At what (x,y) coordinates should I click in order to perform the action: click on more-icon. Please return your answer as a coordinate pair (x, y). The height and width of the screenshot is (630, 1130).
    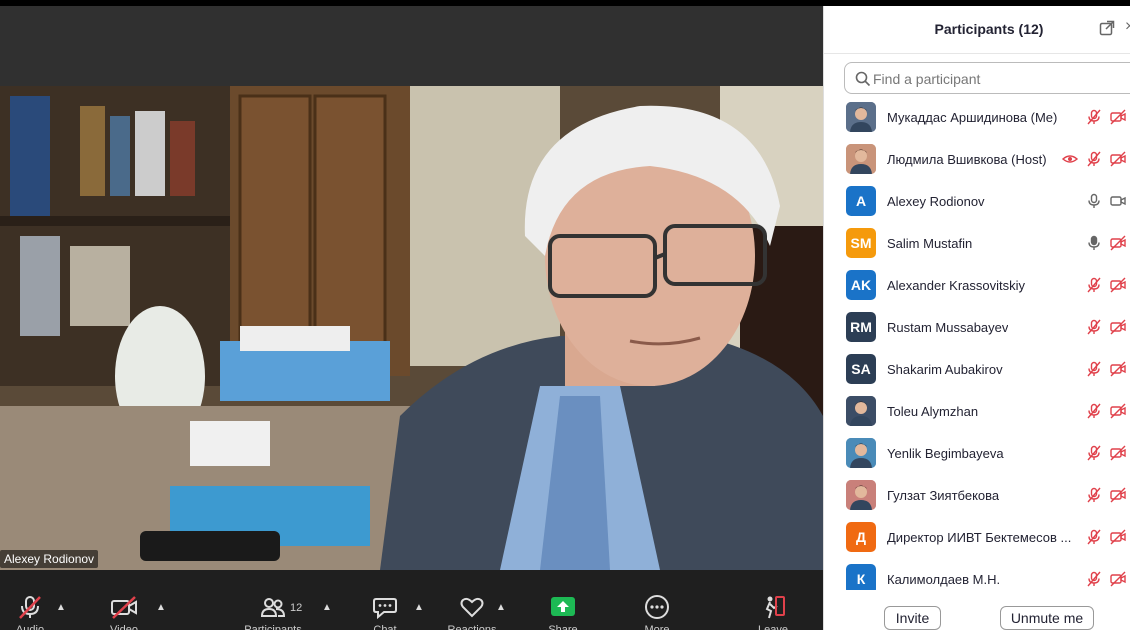
    Looking at the image, I should click on (657, 607).